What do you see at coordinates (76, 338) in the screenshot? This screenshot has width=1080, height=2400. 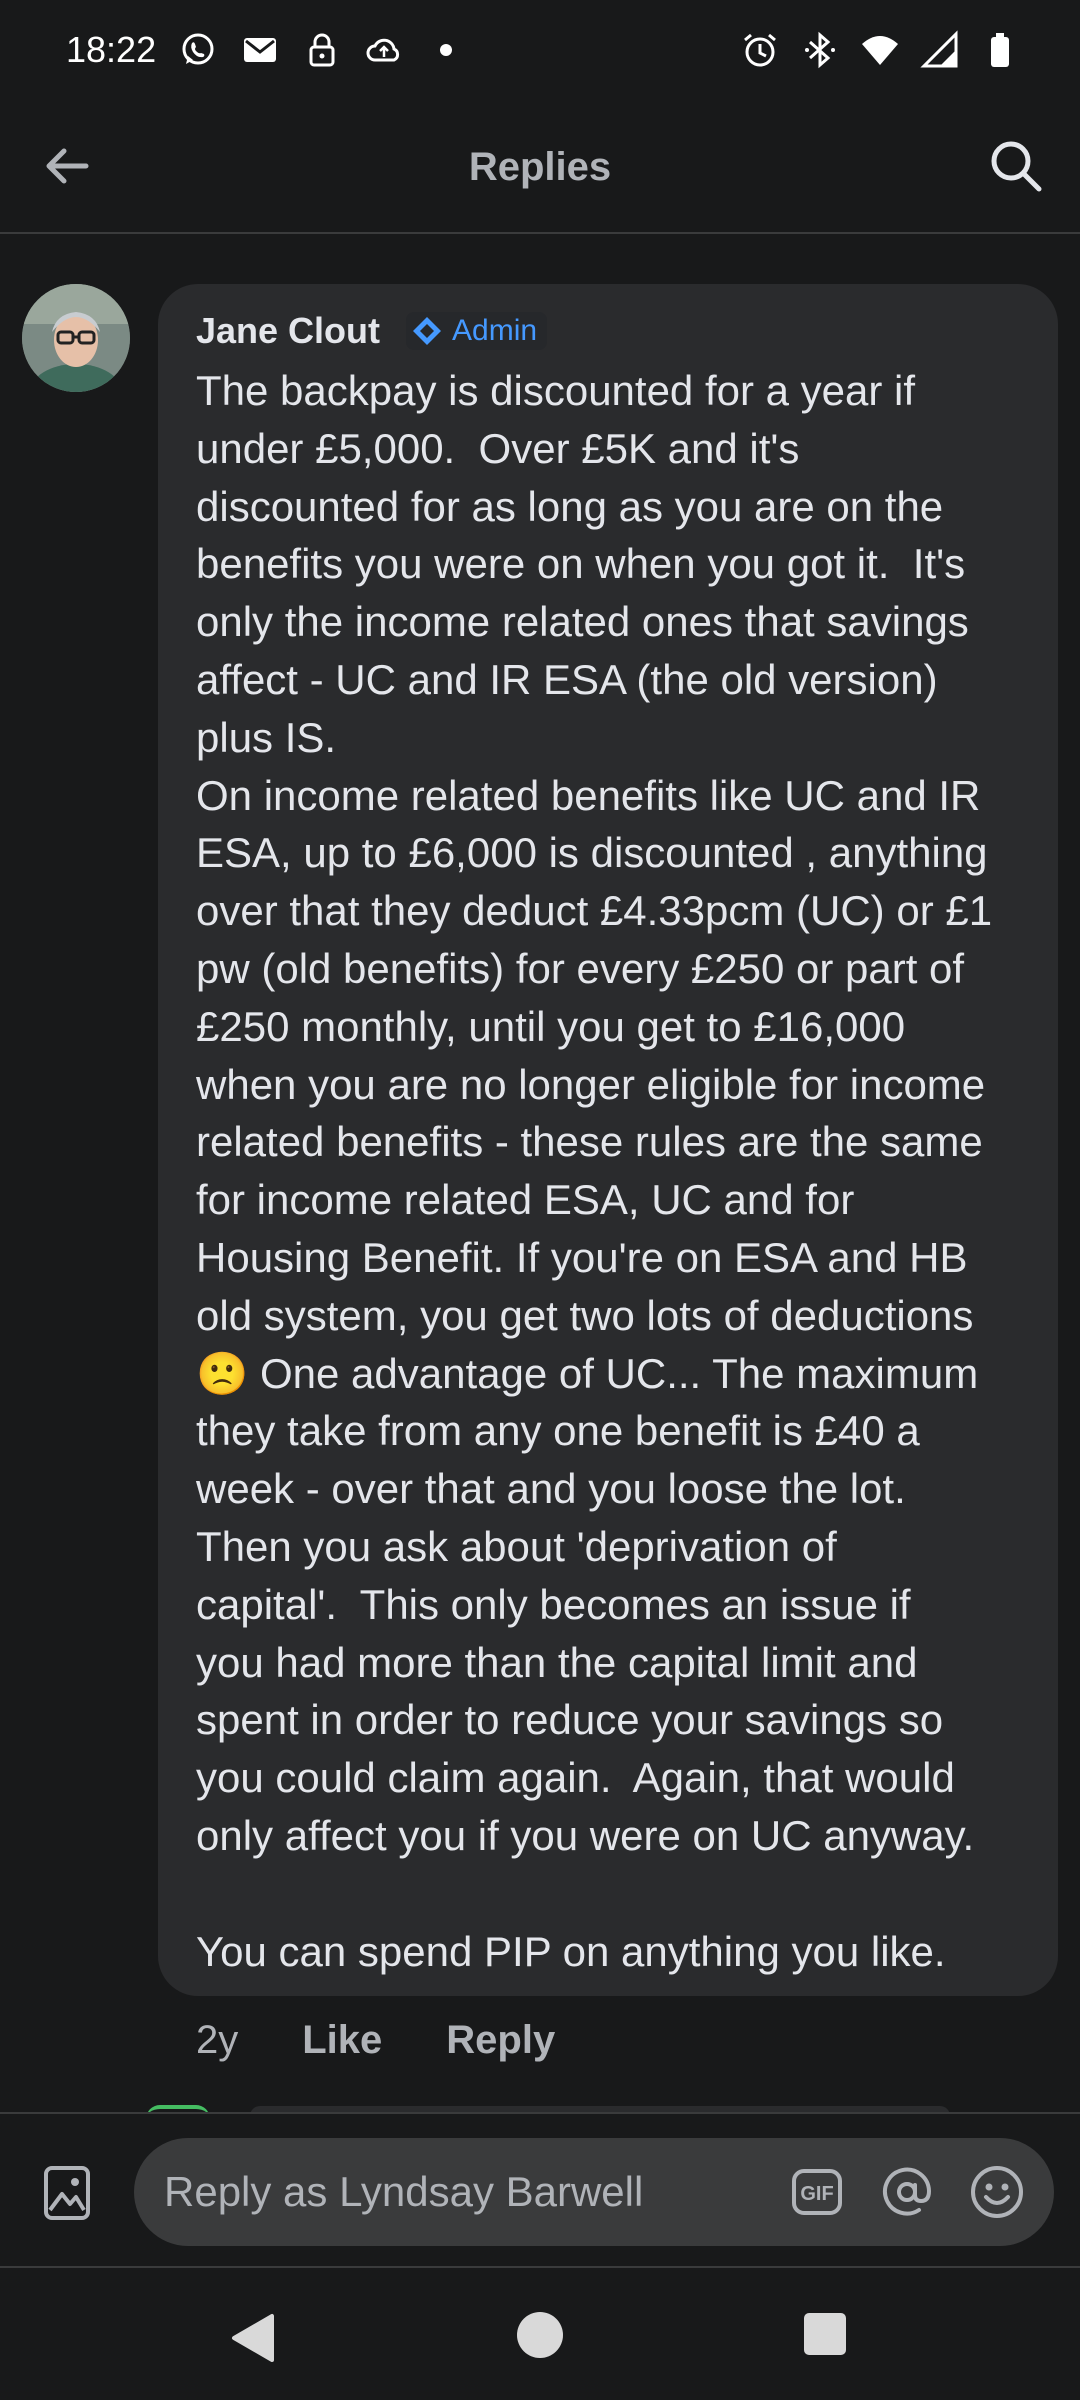 I see `avatar` at bounding box center [76, 338].